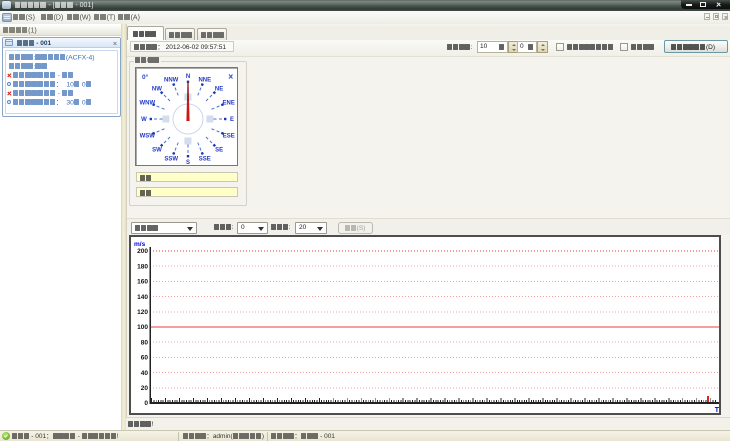 The width and height of the screenshot is (730, 441). What do you see at coordinates (142, 266) in the screenshot?
I see `svg-text: 180` at bounding box center [142, 266].